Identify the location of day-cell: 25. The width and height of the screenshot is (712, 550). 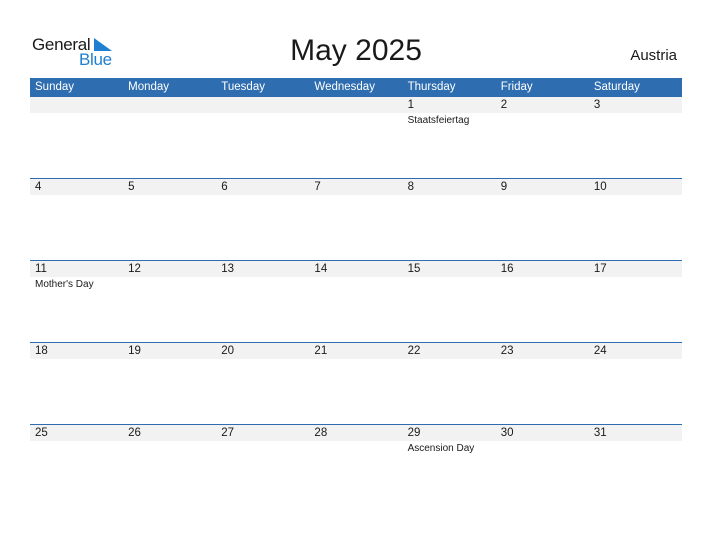
(76, 440).